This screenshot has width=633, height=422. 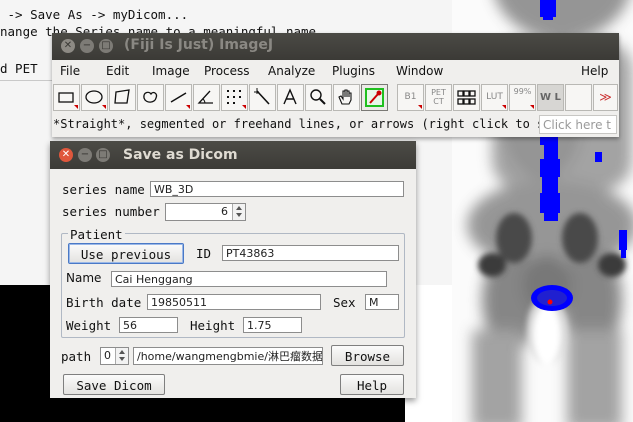 I want to click on path-input: /home/wangmengbmie/淋巴瘤数据库, so click(x=228, y=356).